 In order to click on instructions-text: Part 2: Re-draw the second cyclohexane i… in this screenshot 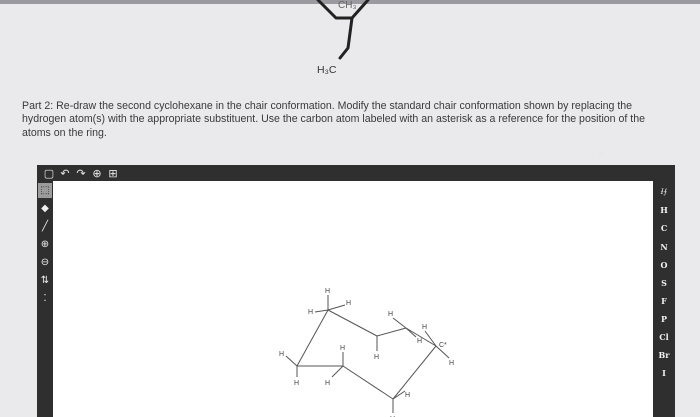, I will do `click(334, 119)`.